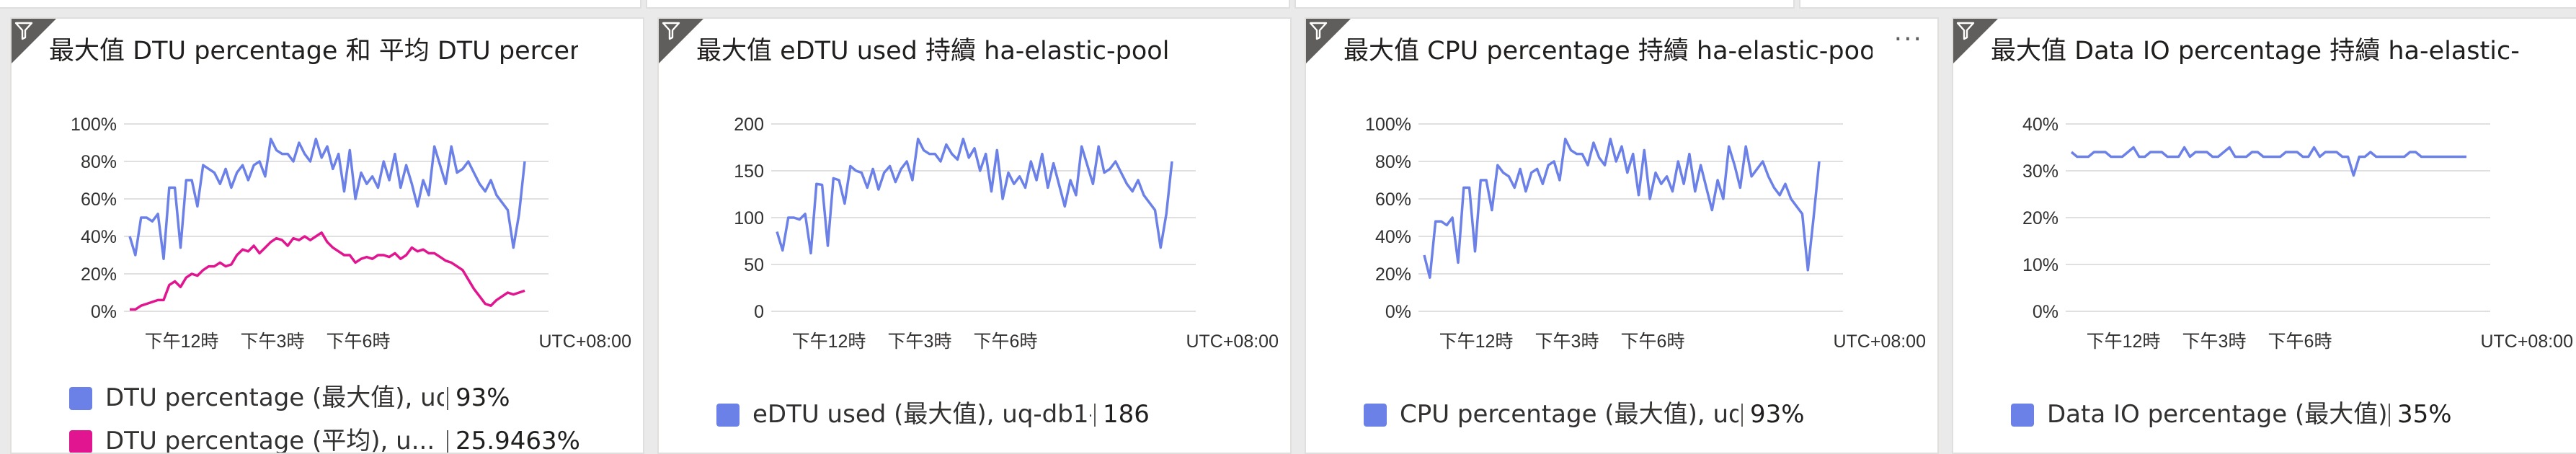 Image resolution: width=2576 pixels, height=454 pixels. Describe the element at coordinates (2297, 233) in the screenshot. I see `line-chart: 40% 30% 20% 10% 0% 下午12時 下午3時 下午6時 UTC+08:00` at that location.